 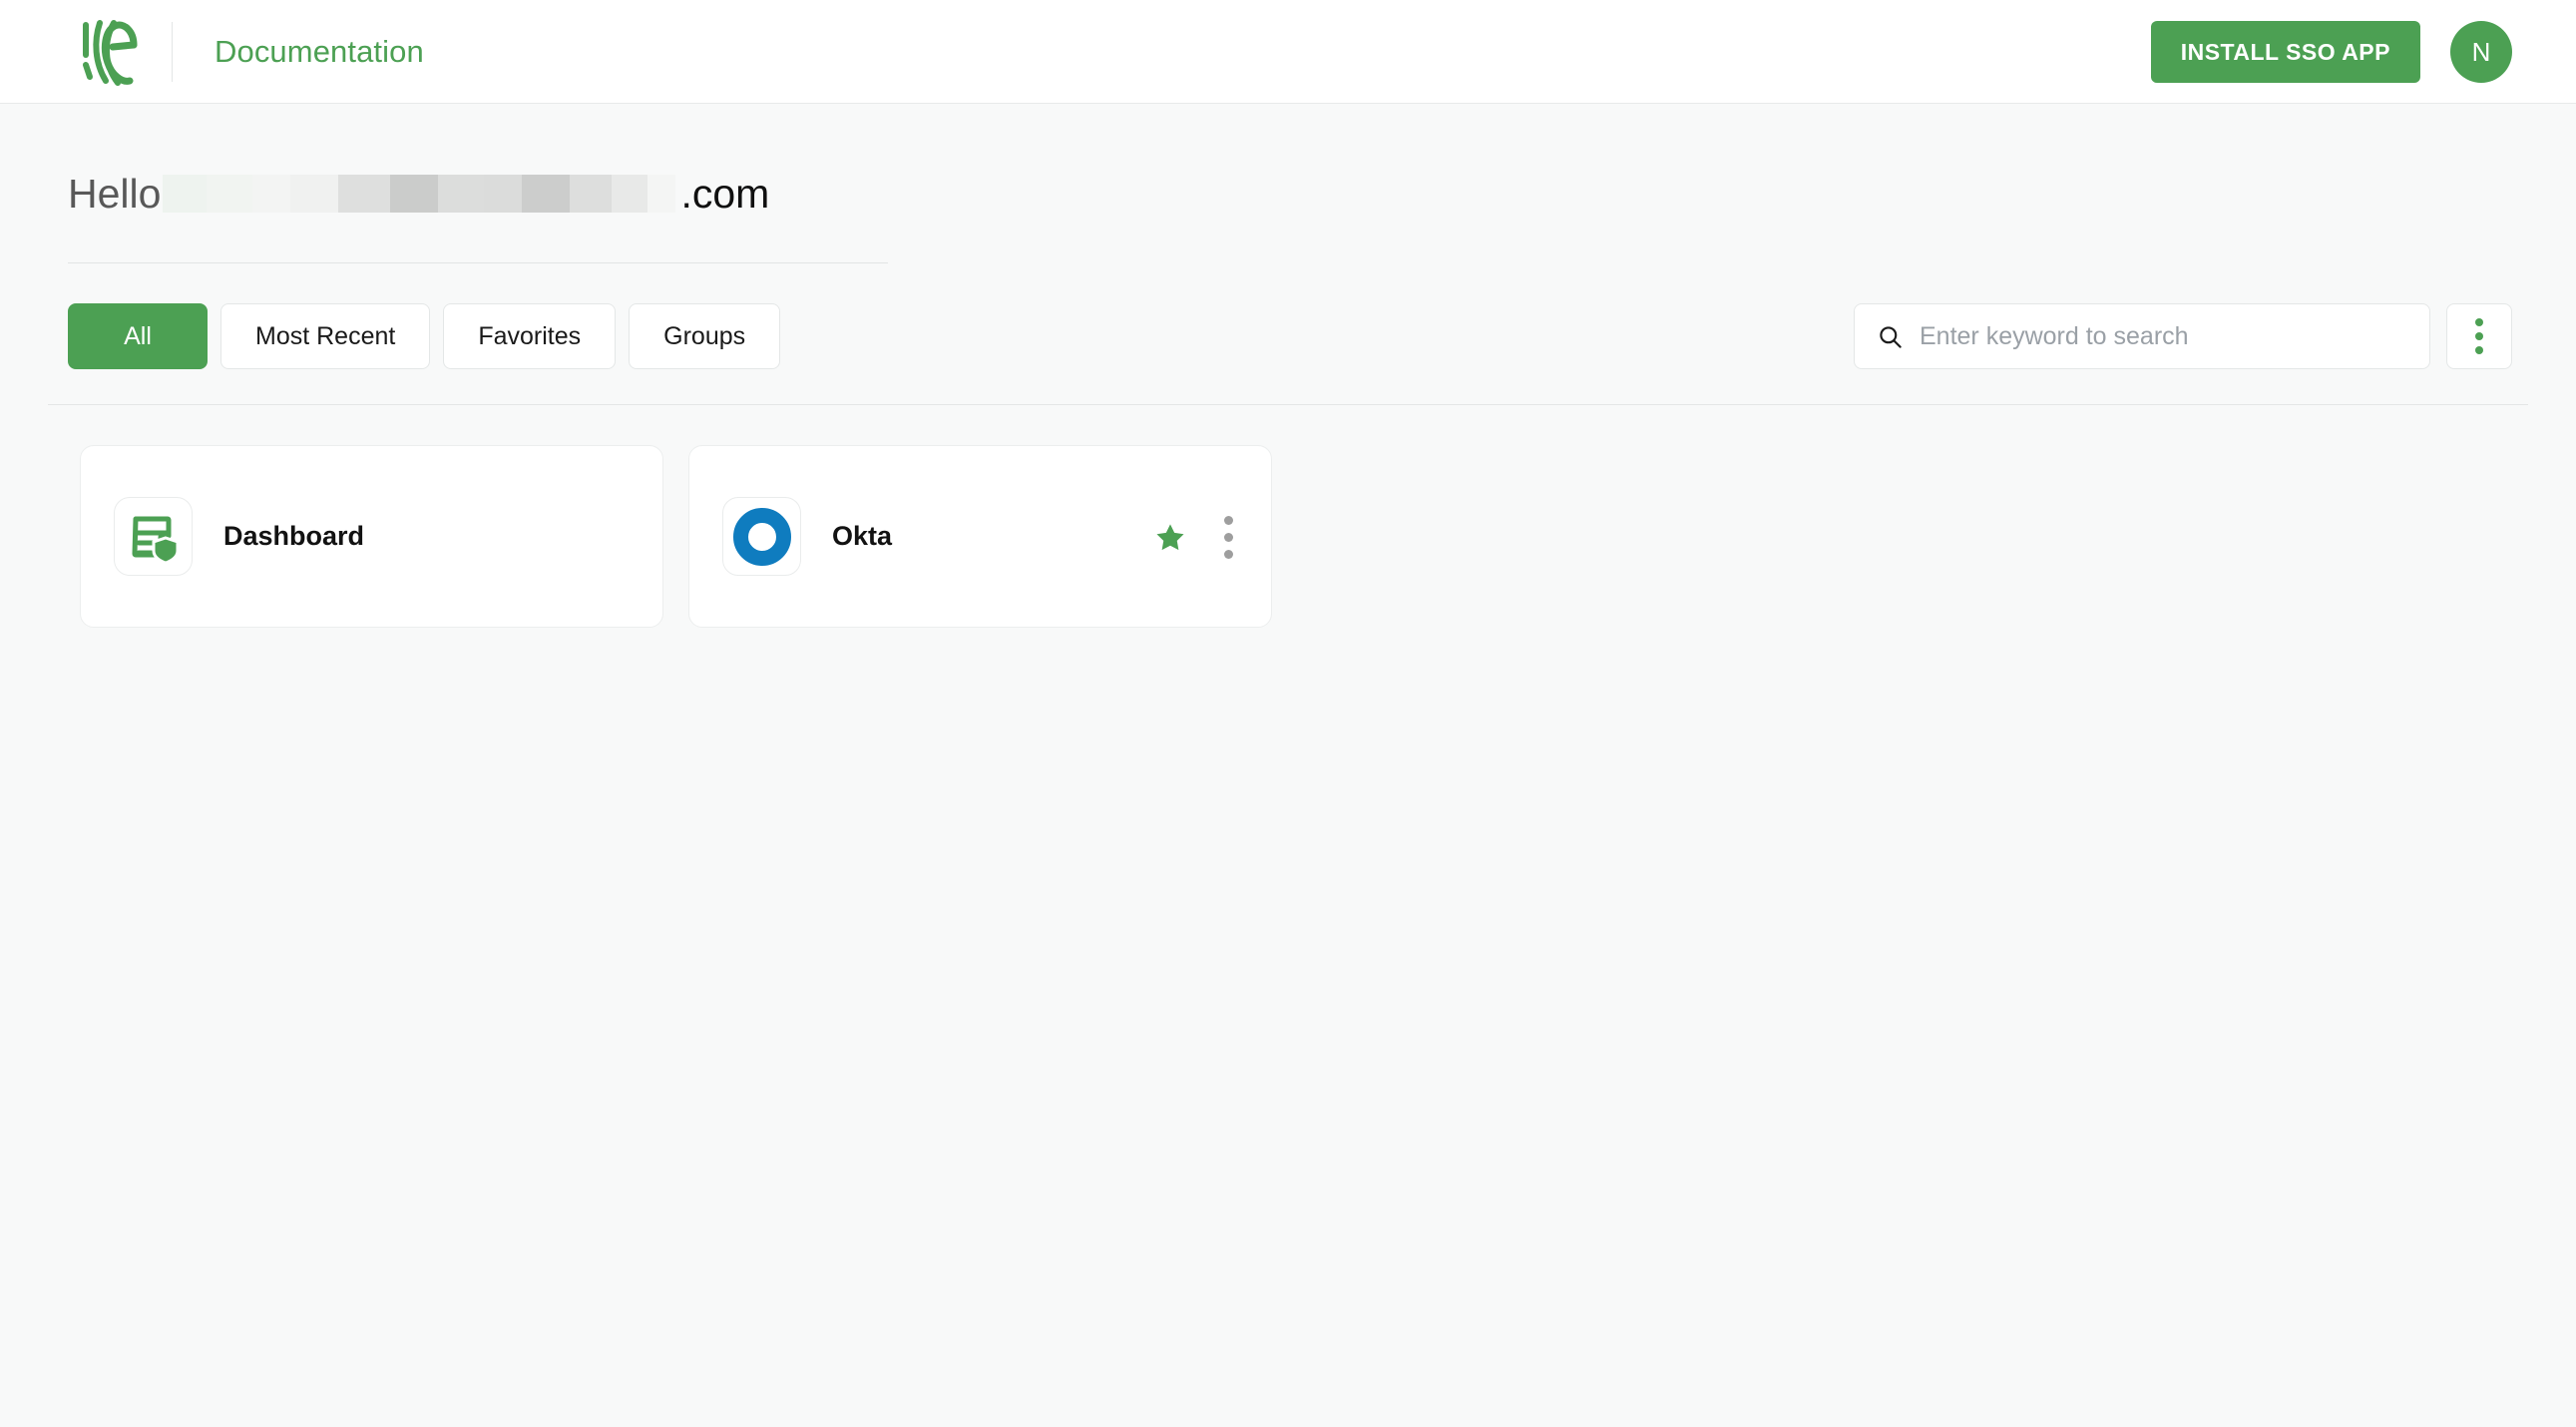 What do you see at coordinates (319, 51) in the screenshot?
I see `page-title: Documentation` at bounding box center [319, 51].